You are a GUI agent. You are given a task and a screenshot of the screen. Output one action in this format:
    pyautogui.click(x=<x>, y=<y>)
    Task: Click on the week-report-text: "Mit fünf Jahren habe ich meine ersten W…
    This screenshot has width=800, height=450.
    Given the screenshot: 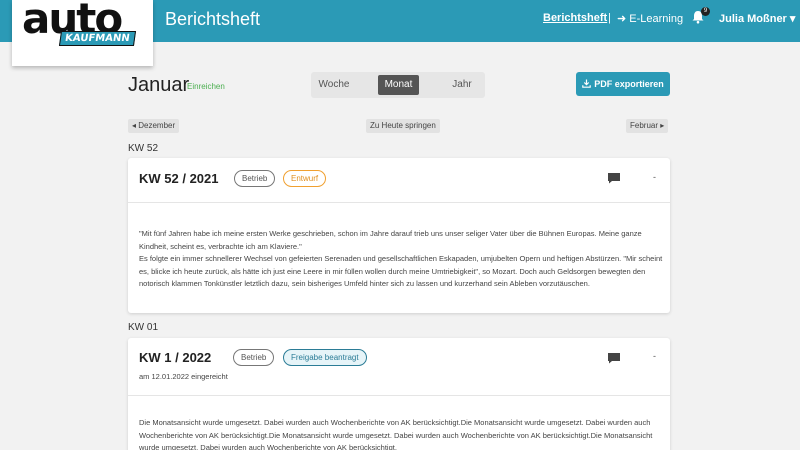 What is the action you would take?
    pyautogui.click(x=401, y=258)
    